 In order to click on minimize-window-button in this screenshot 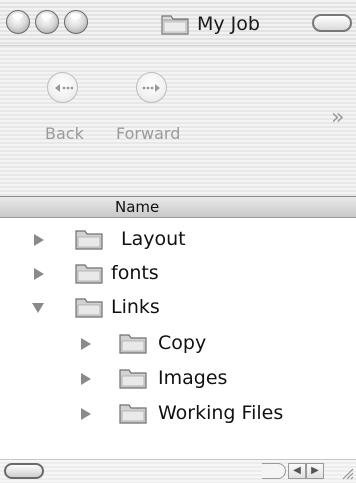, I will do `click(47, 22)`.